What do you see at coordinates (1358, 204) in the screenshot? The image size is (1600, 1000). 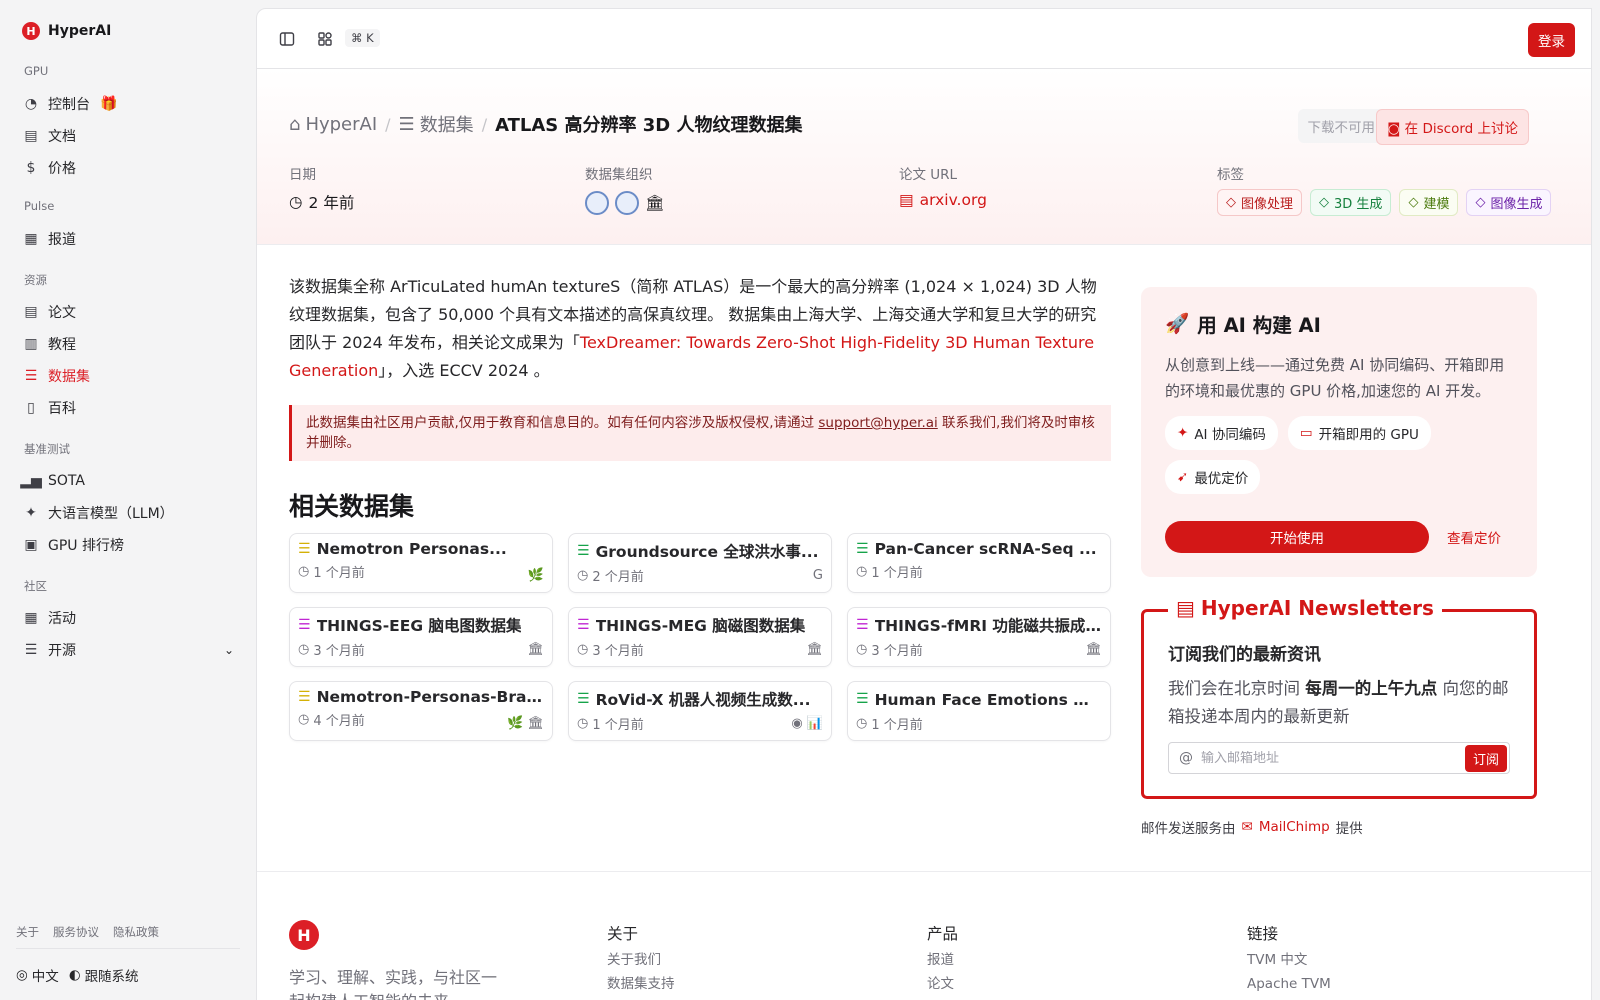 I see `tag-label: 3D 生成` at bounding box center [1358, 204].